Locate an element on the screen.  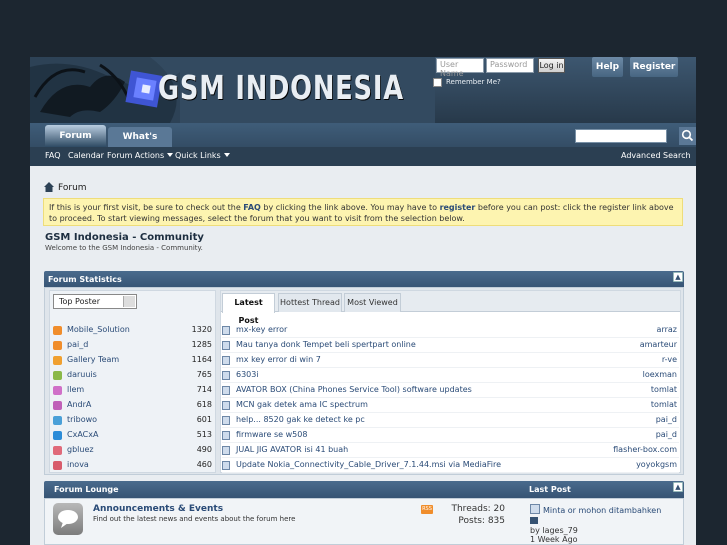
post-author-link: flasher-box.com is located at coordinates (645, 449).